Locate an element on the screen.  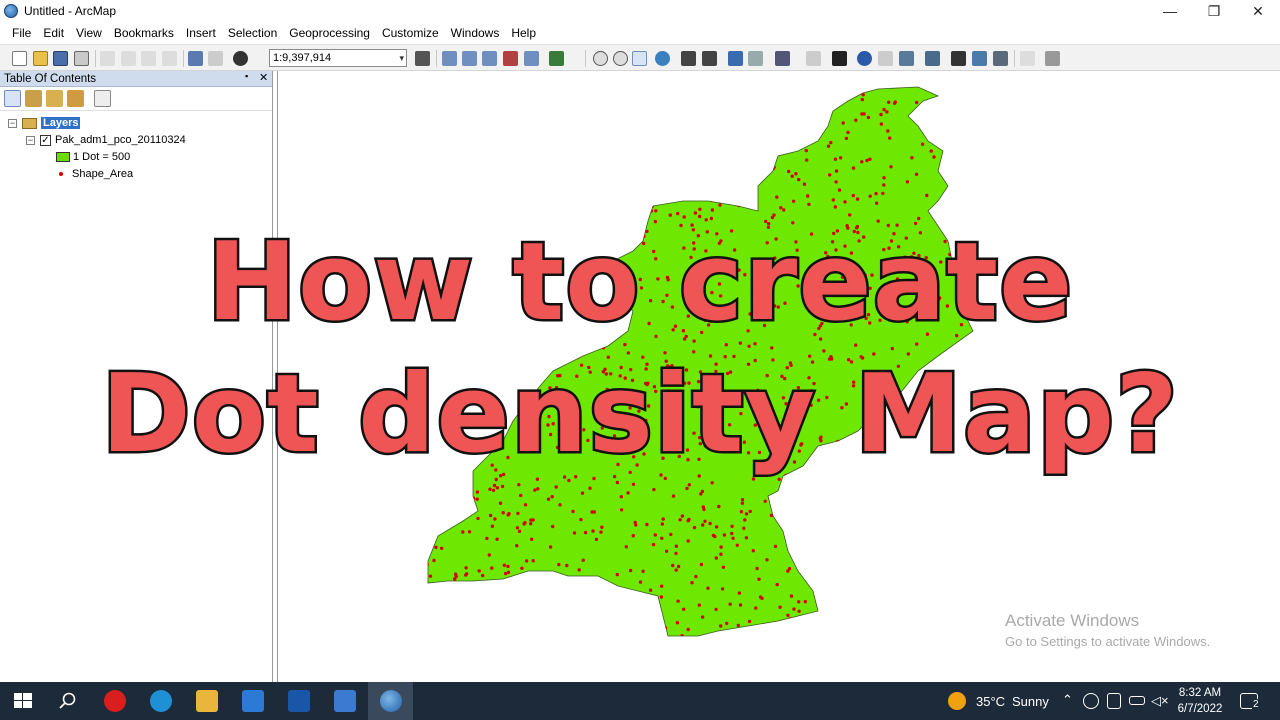
wave-app-icon is located at coordinates (299, 701).